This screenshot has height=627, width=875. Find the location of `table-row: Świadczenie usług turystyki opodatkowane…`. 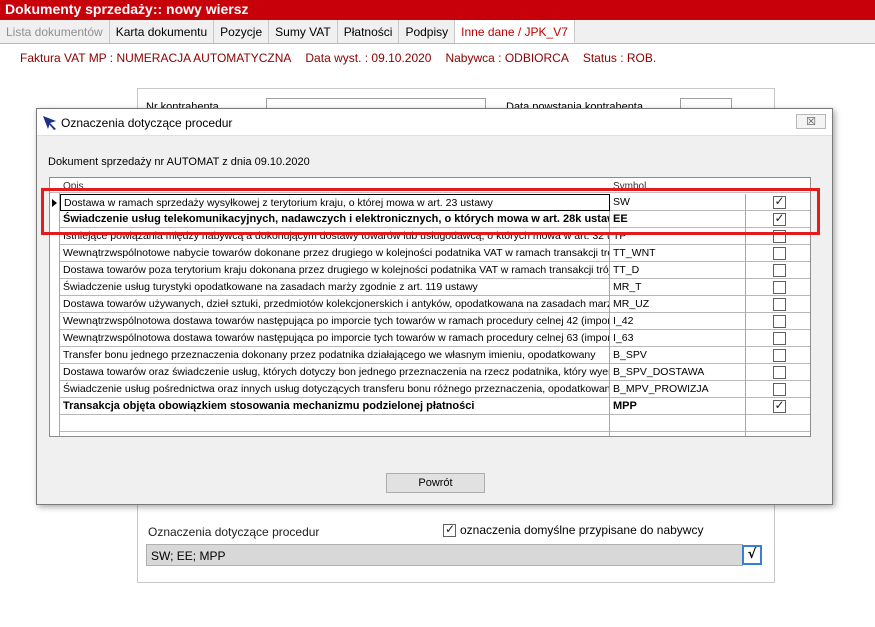

table-row: Świadczenie usług turystyki opodatkowane… is located at coordinates (435, 287).